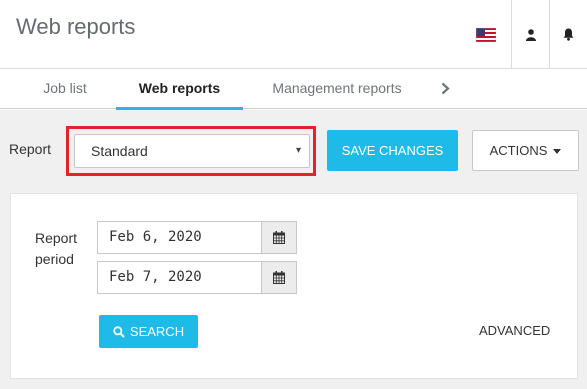 This screenshot has width=587, height=389. Describe the element at coordinates (518, 150) in the screenshot. I see `actions-label: ACTIONS` at that location.